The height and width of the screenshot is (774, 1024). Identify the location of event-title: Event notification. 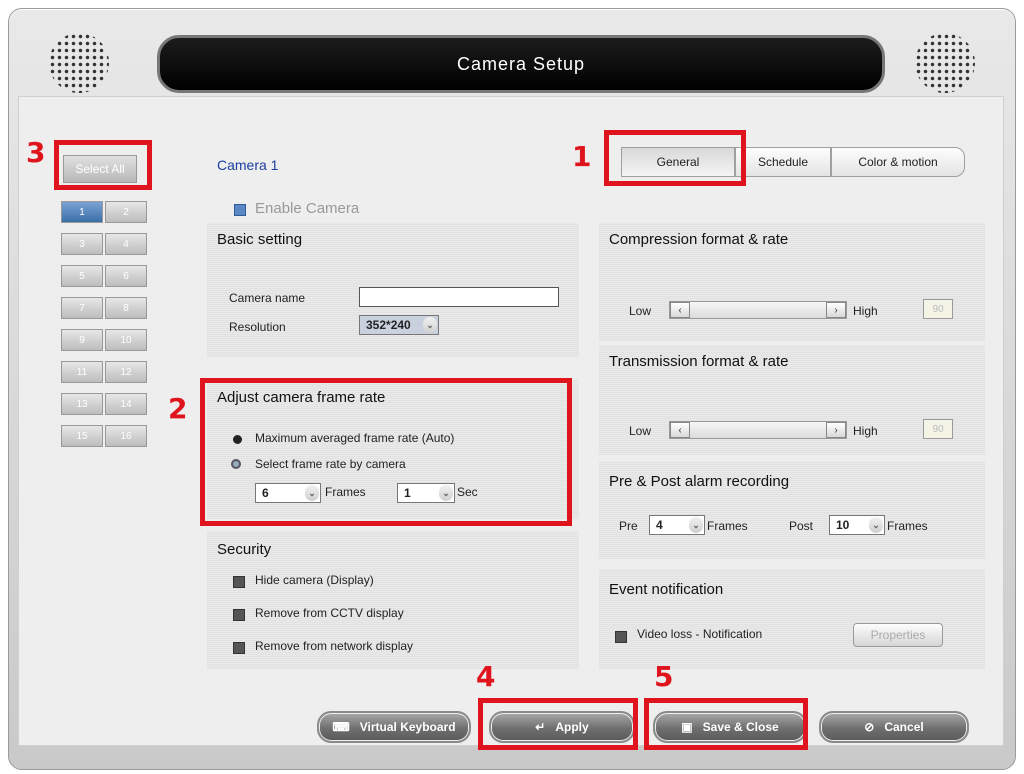
(666, 589).